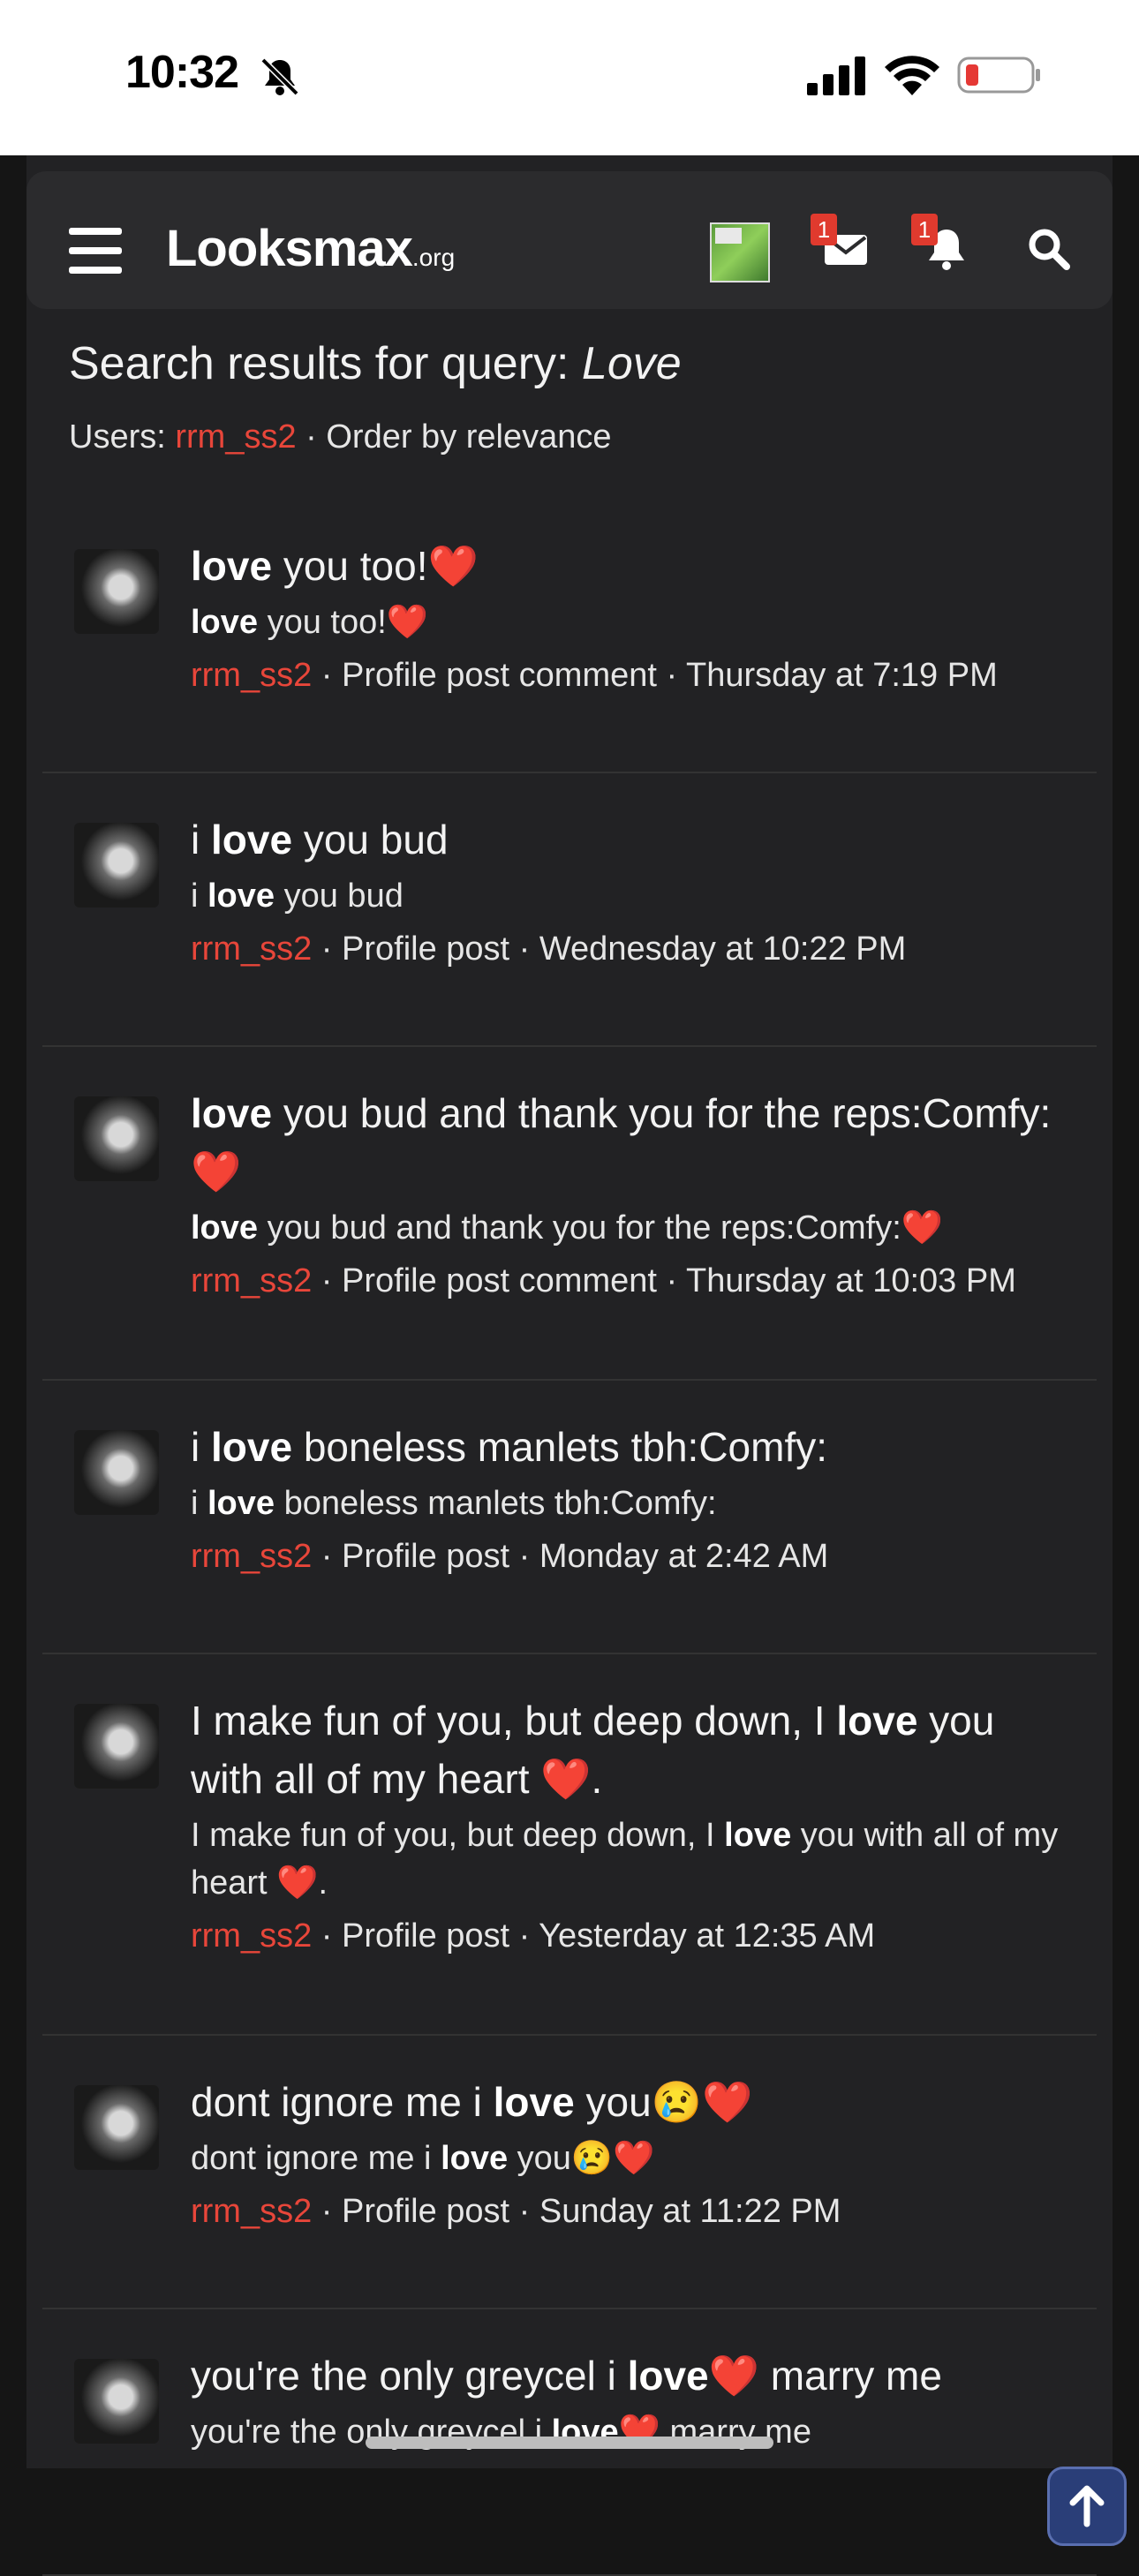 The height and width of the screenshot is (2576, 1139). Describe the element at coordinates (569, 78) in the screenshot. I see `status-bar: 10:32` at that location.